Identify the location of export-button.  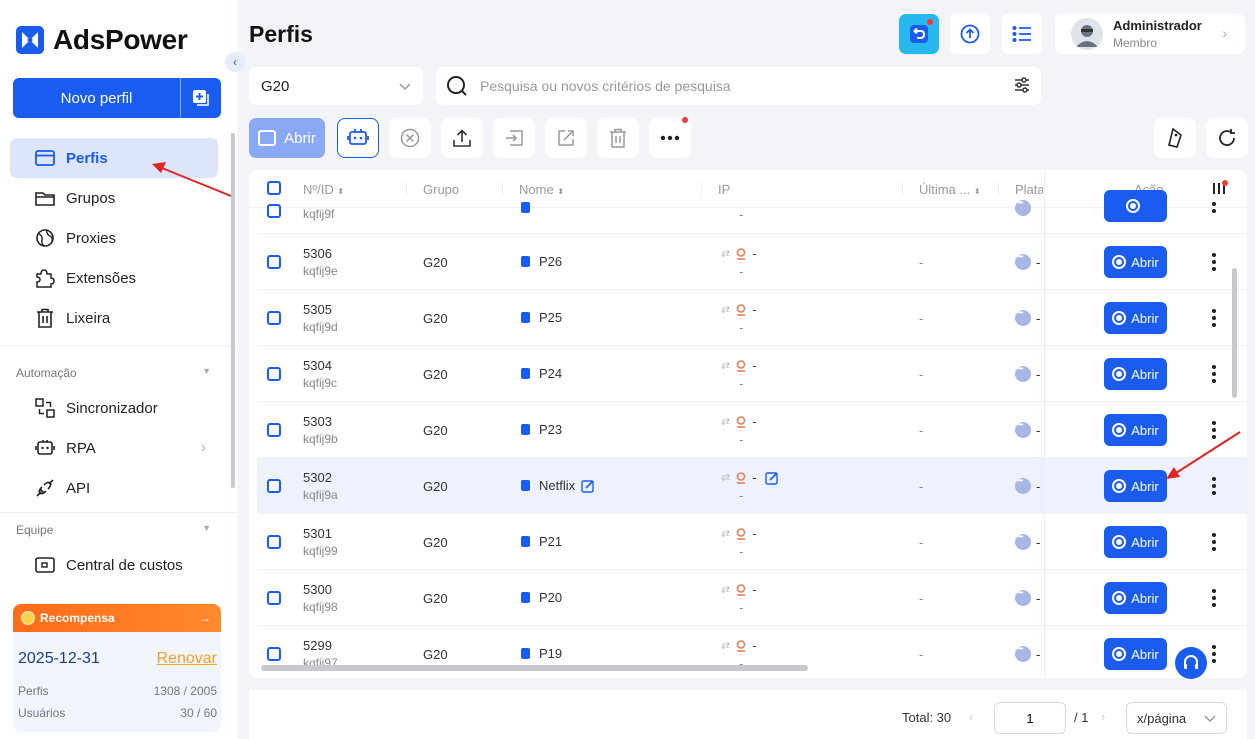
(462, 138).